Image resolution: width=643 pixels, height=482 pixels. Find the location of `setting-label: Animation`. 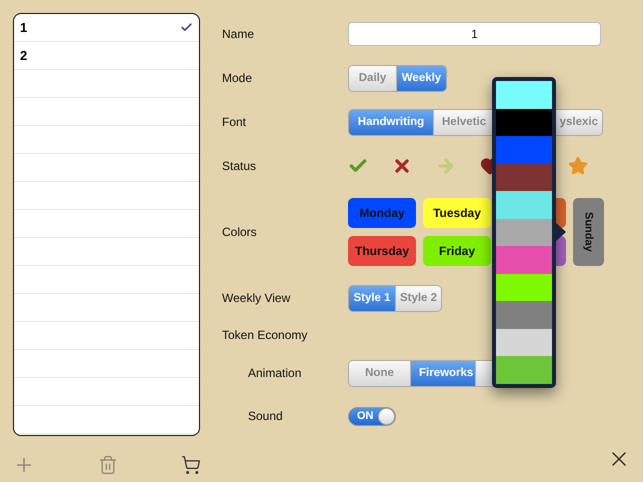

setting-label: Animation is located at coordinates (275, 373).